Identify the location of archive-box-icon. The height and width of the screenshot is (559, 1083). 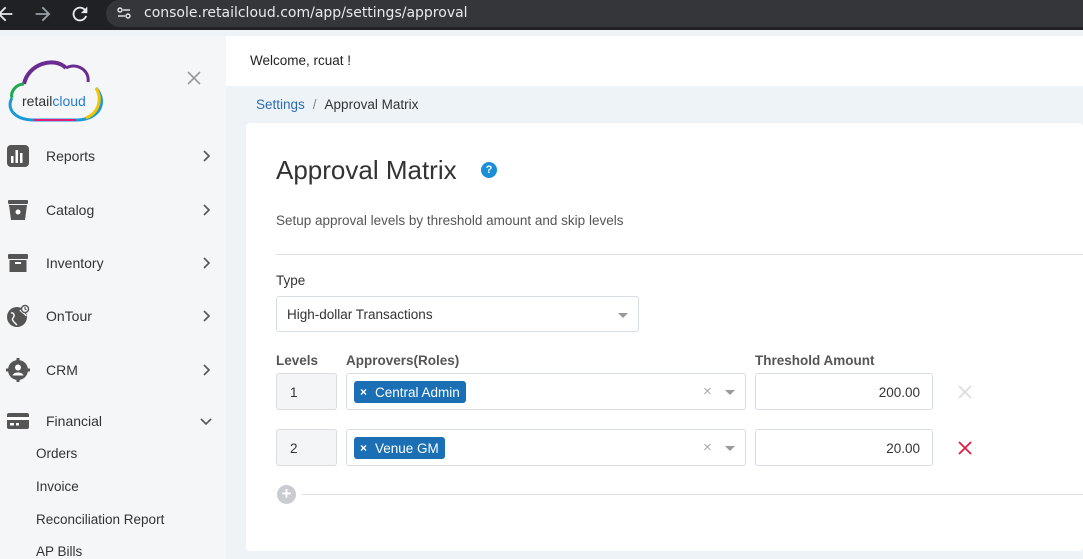
(18, 263).